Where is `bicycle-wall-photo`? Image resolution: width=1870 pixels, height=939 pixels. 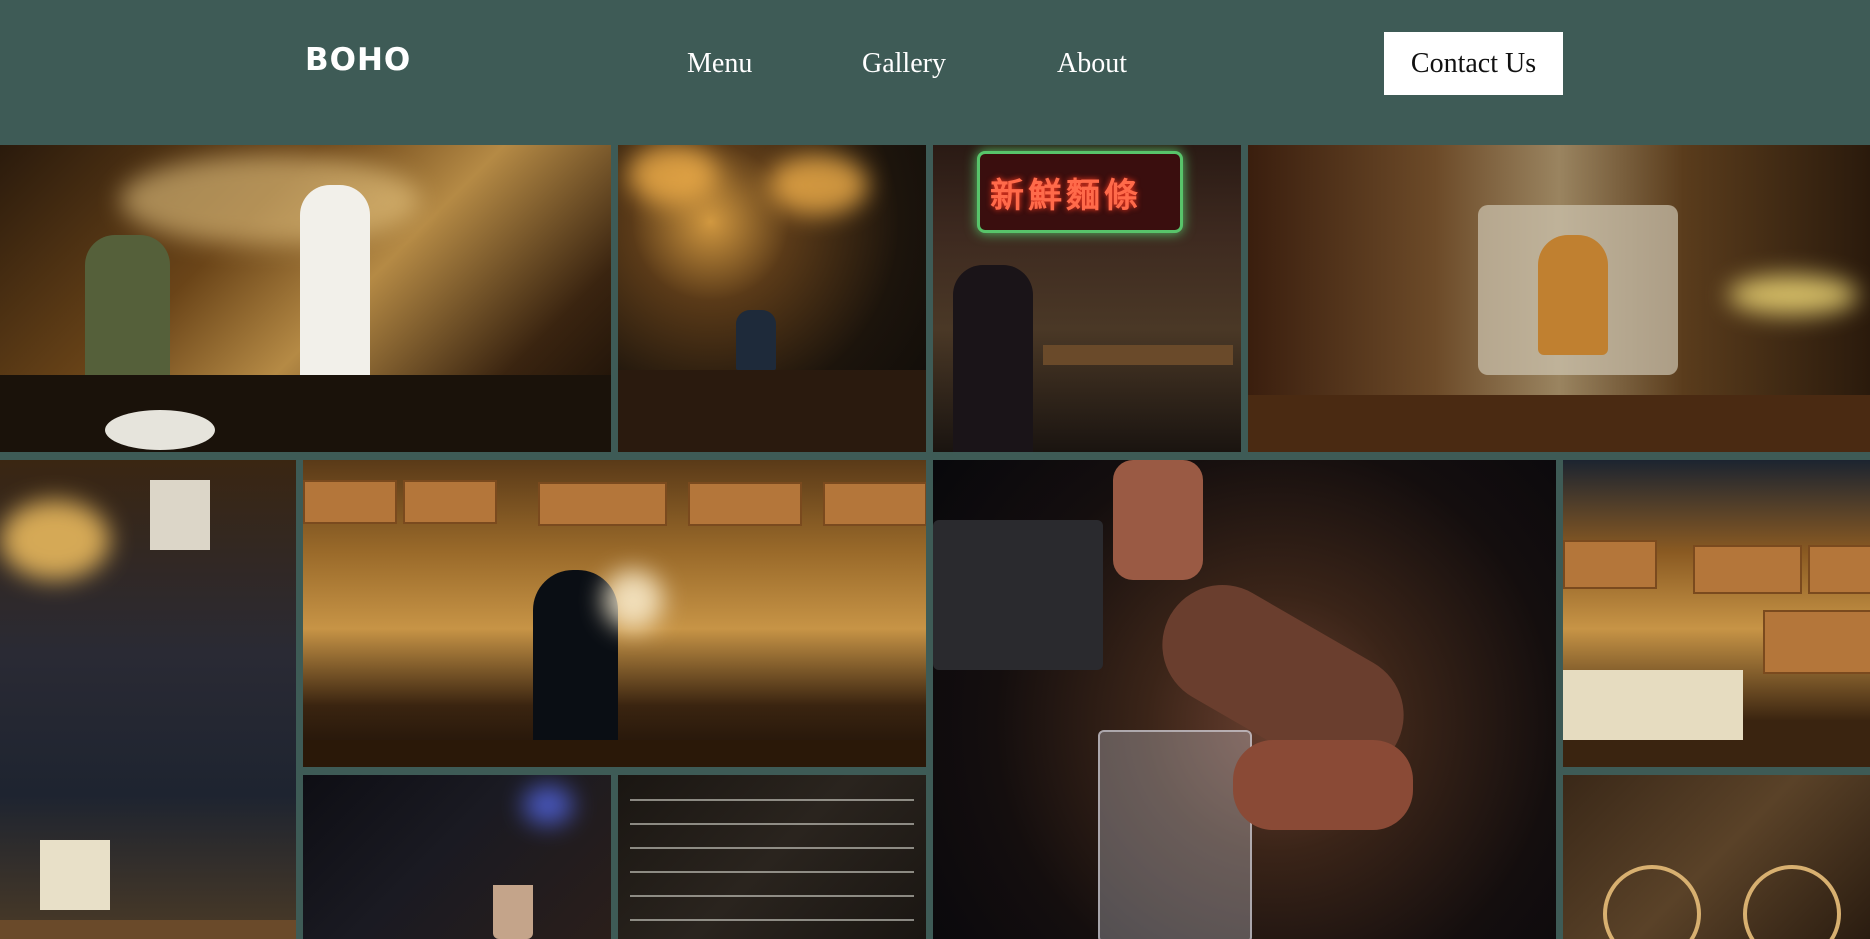 bicycle-wall-photo is located at coordinates (1716, 857).